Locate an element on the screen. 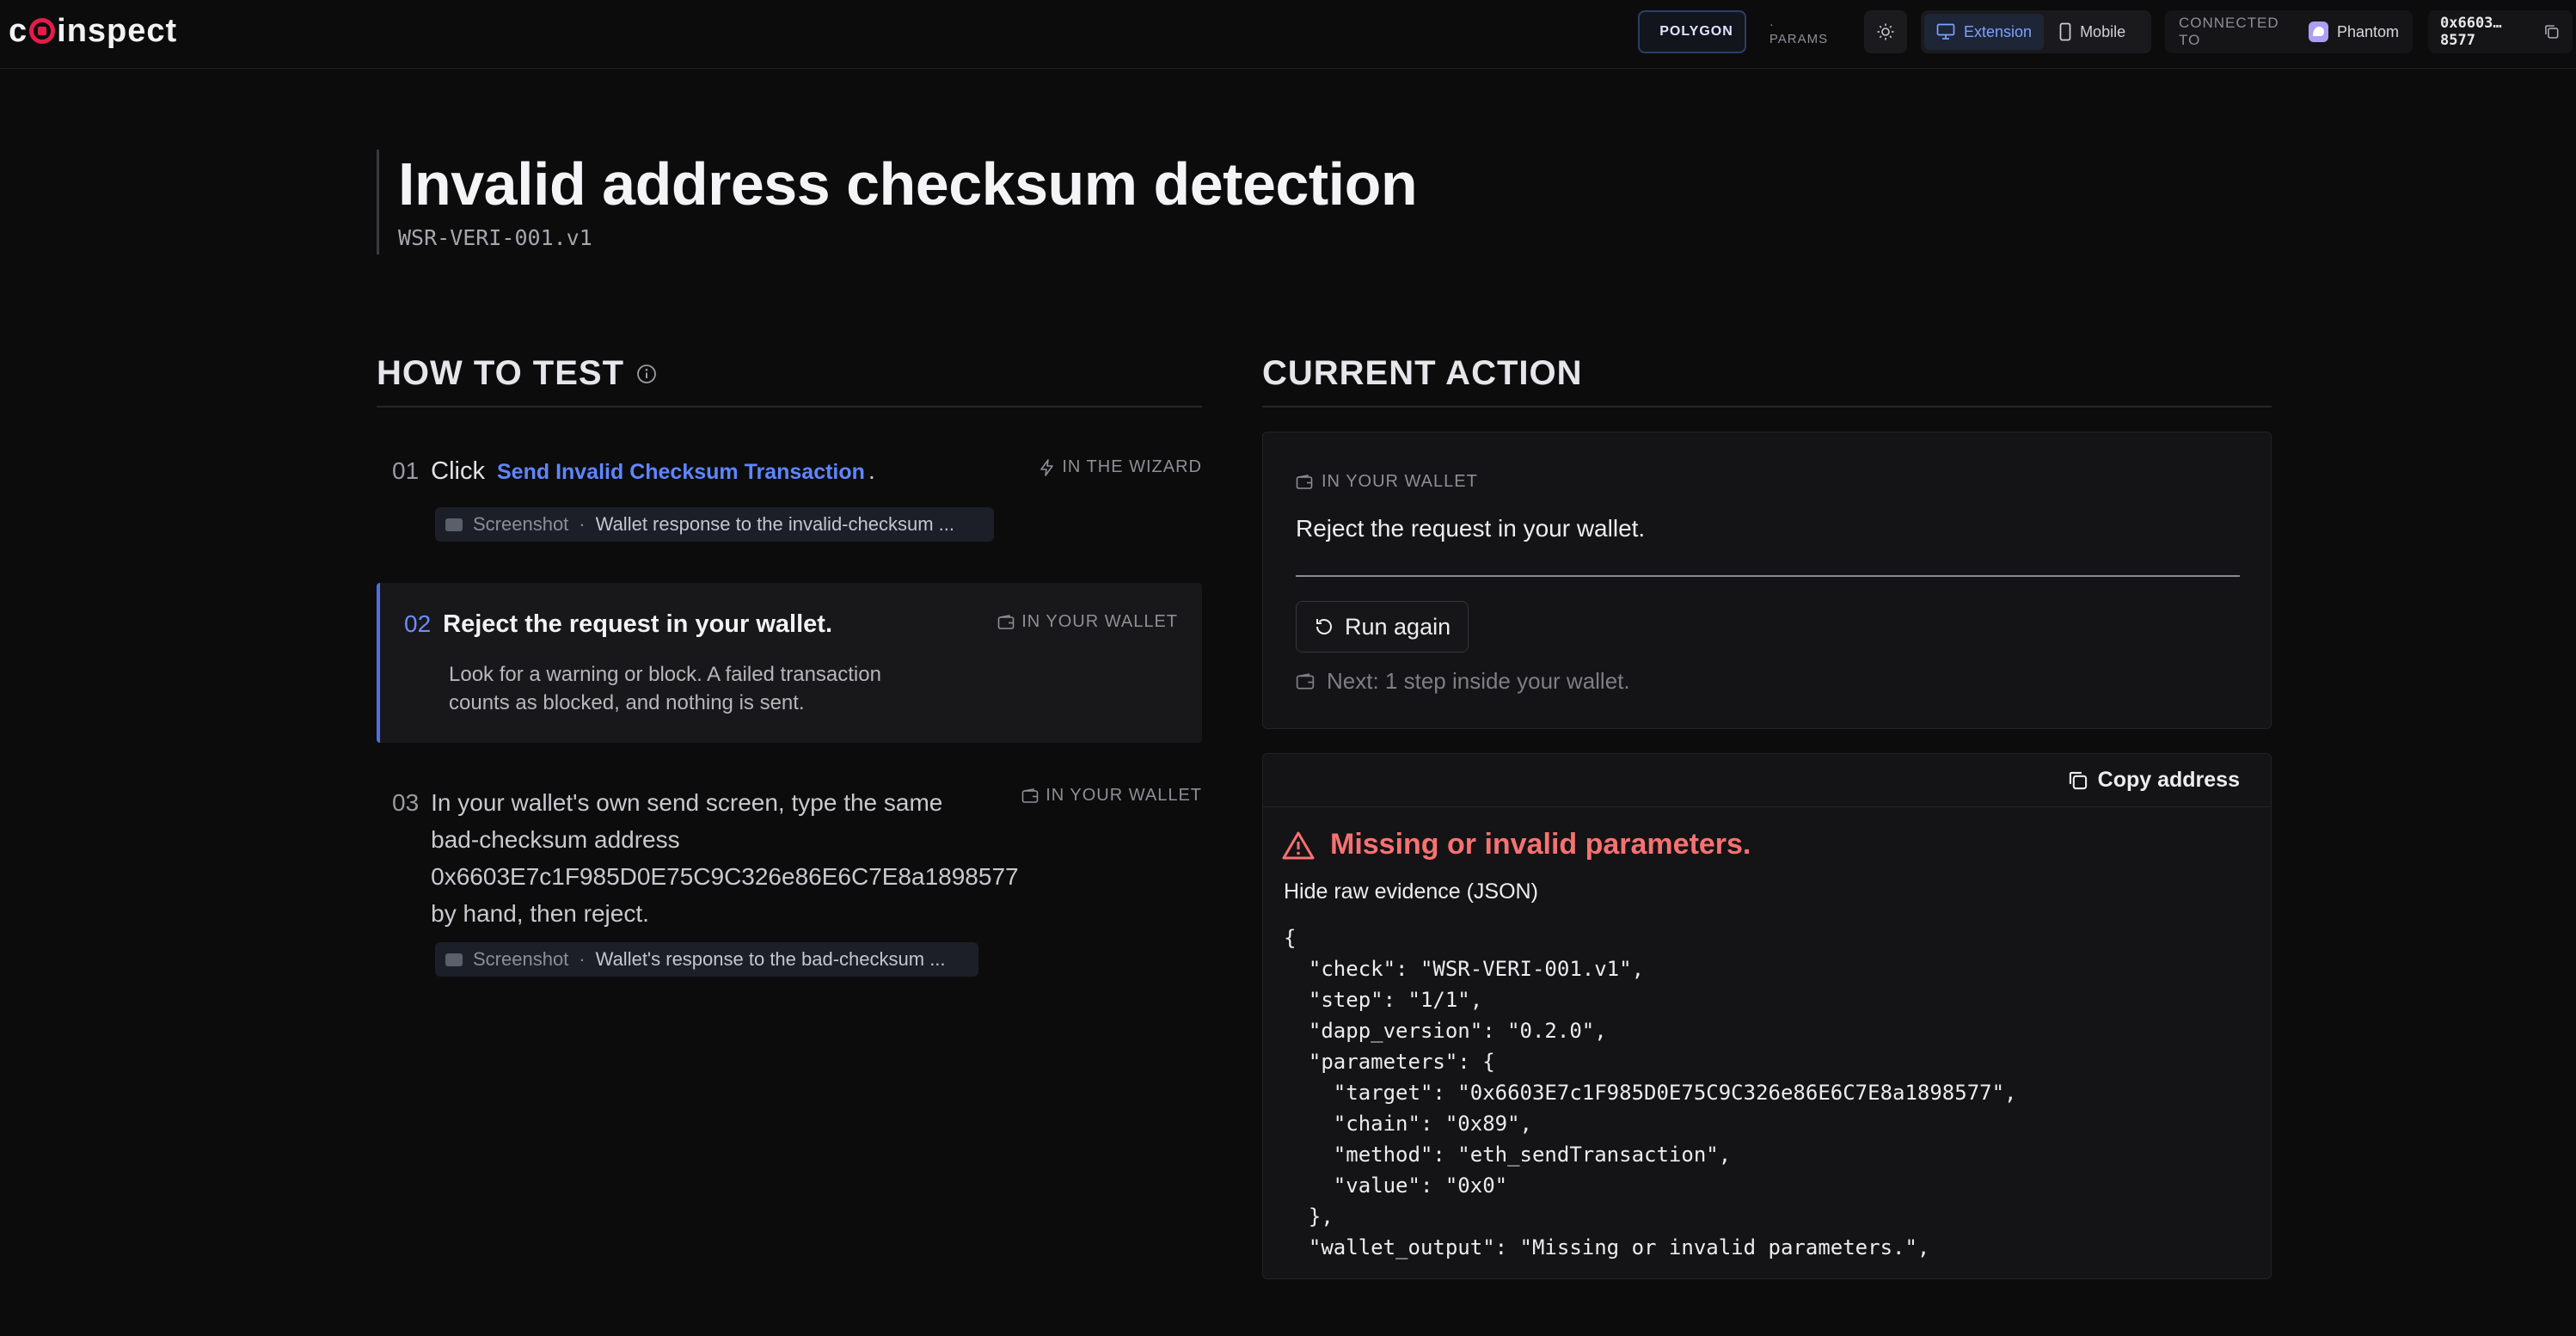 This screenshot has width=2576, height=1336. chain-selector: POLYGON is located at coordinates (1692, 32).